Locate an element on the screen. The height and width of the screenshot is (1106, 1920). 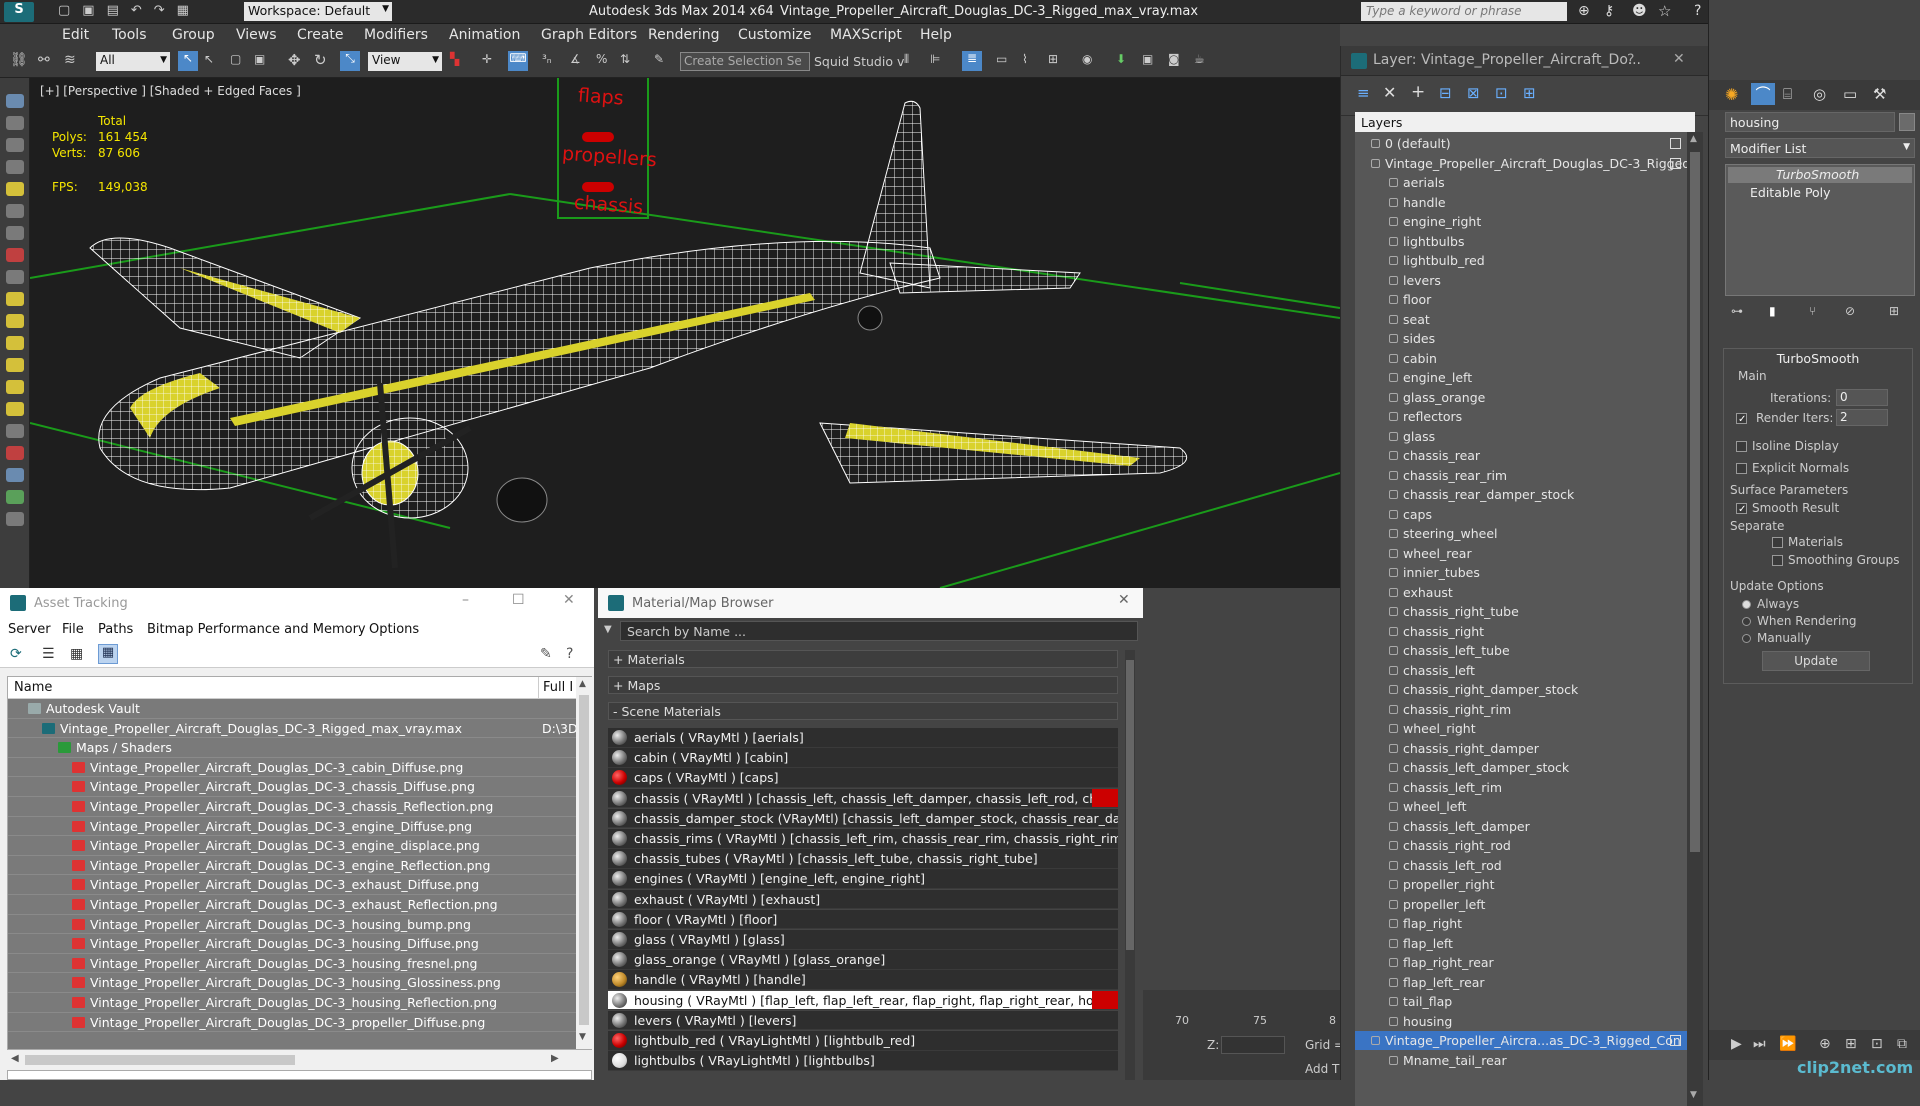
layer-row: engine_right is located at coordinates (1521, 221).